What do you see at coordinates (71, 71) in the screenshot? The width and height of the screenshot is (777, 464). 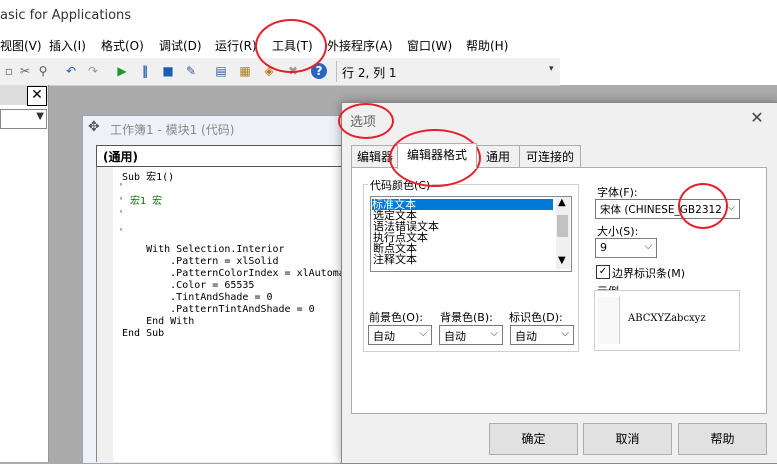 I see `undo-icon: ↶` at bounding box center [71, 71].